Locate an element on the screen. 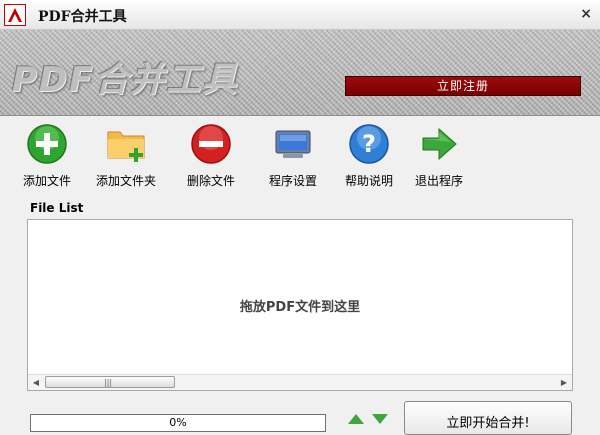  scroll-thumb: ||| is located at coordinates (110, 382).